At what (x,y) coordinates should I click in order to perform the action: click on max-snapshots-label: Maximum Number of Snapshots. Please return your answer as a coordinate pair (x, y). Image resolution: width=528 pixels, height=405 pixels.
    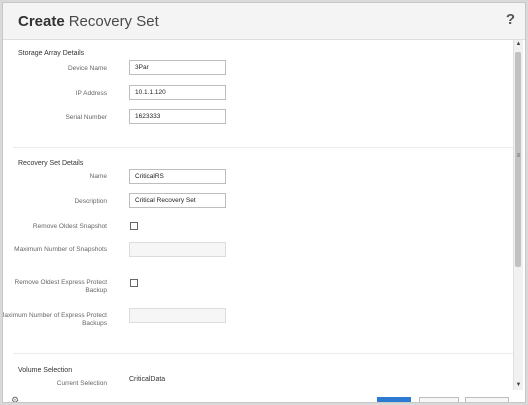
    Looking at the image, I should click on (60, 249).